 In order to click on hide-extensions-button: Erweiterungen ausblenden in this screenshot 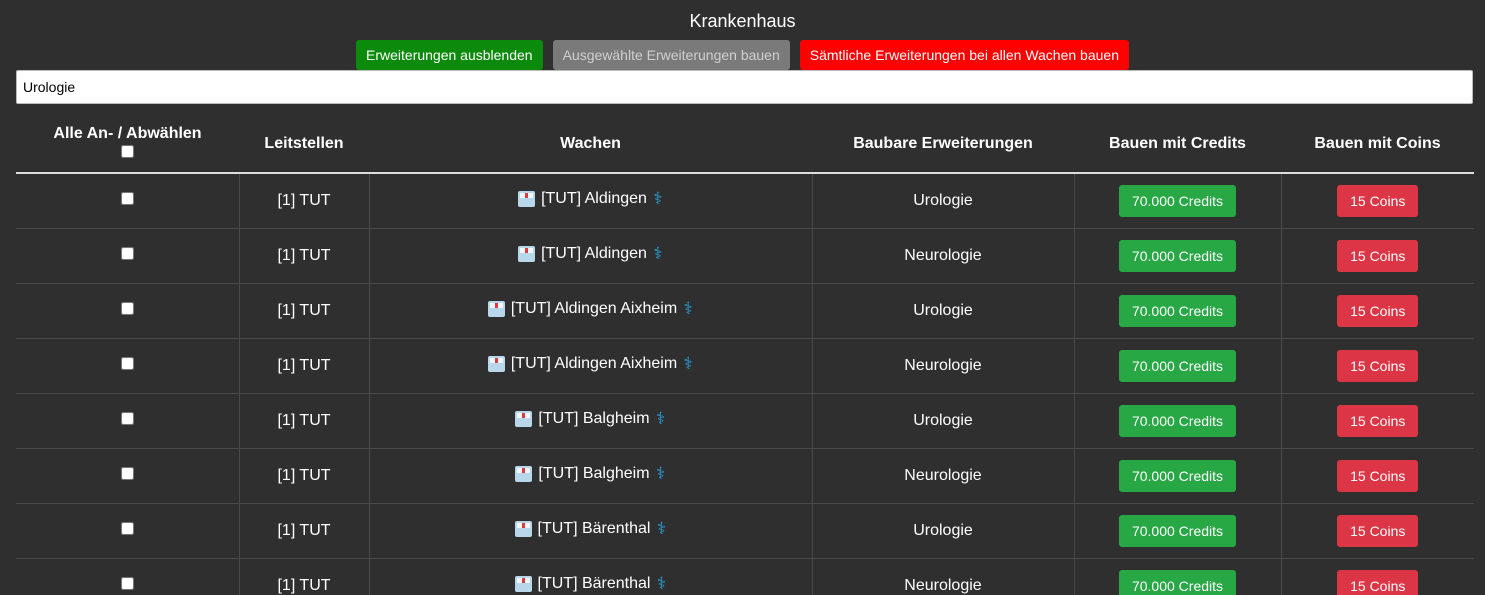, I will do `click(449, 55)`.